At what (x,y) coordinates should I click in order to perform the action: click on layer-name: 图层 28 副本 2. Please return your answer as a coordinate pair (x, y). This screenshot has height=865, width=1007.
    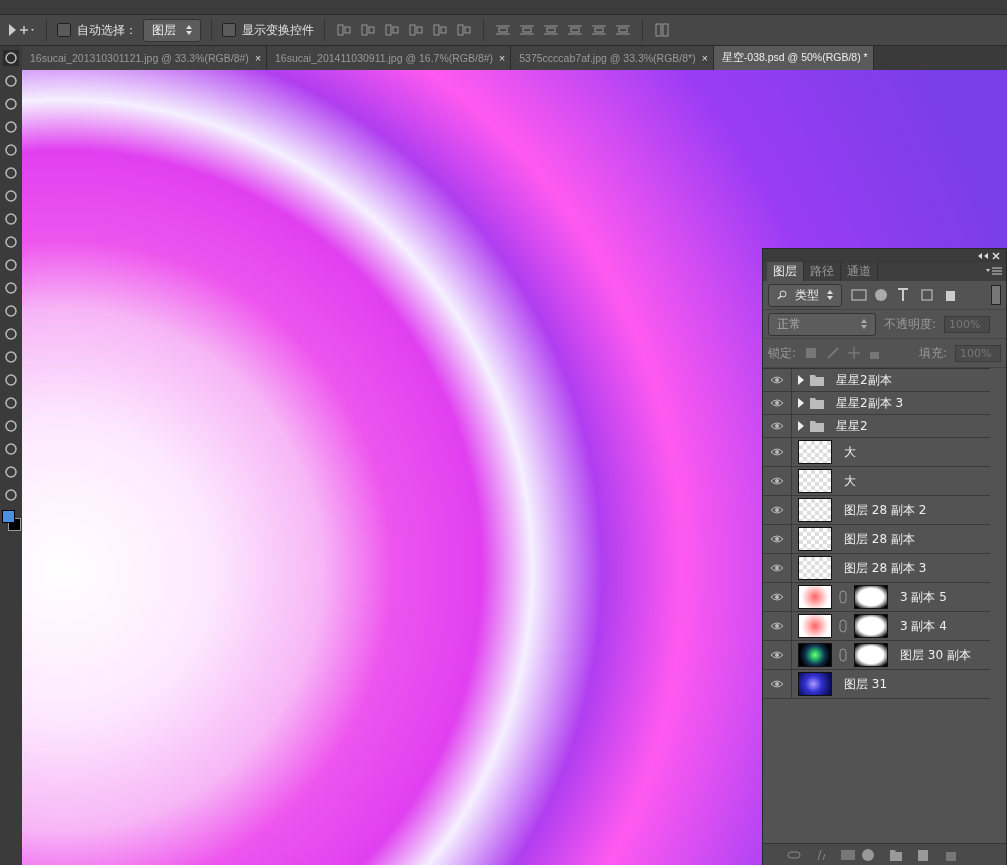
    Looking at the image, I should click on (885, 510).